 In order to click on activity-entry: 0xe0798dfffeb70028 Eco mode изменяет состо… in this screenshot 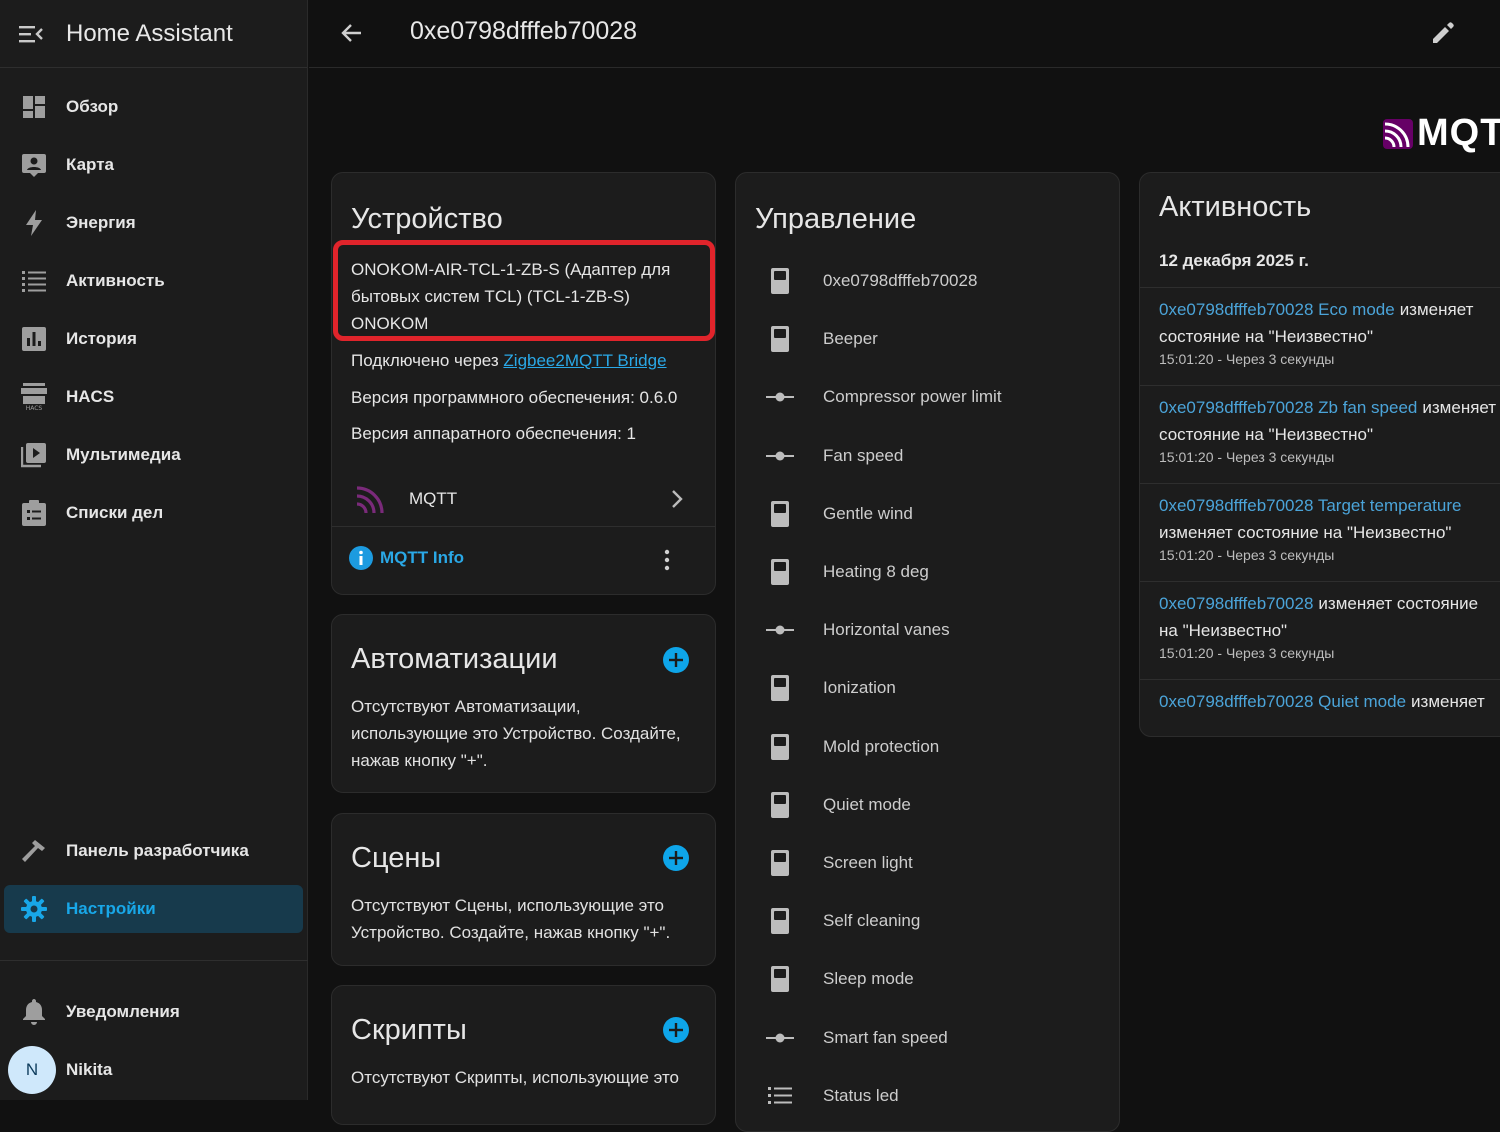, I will do `click(1320, 331)`.